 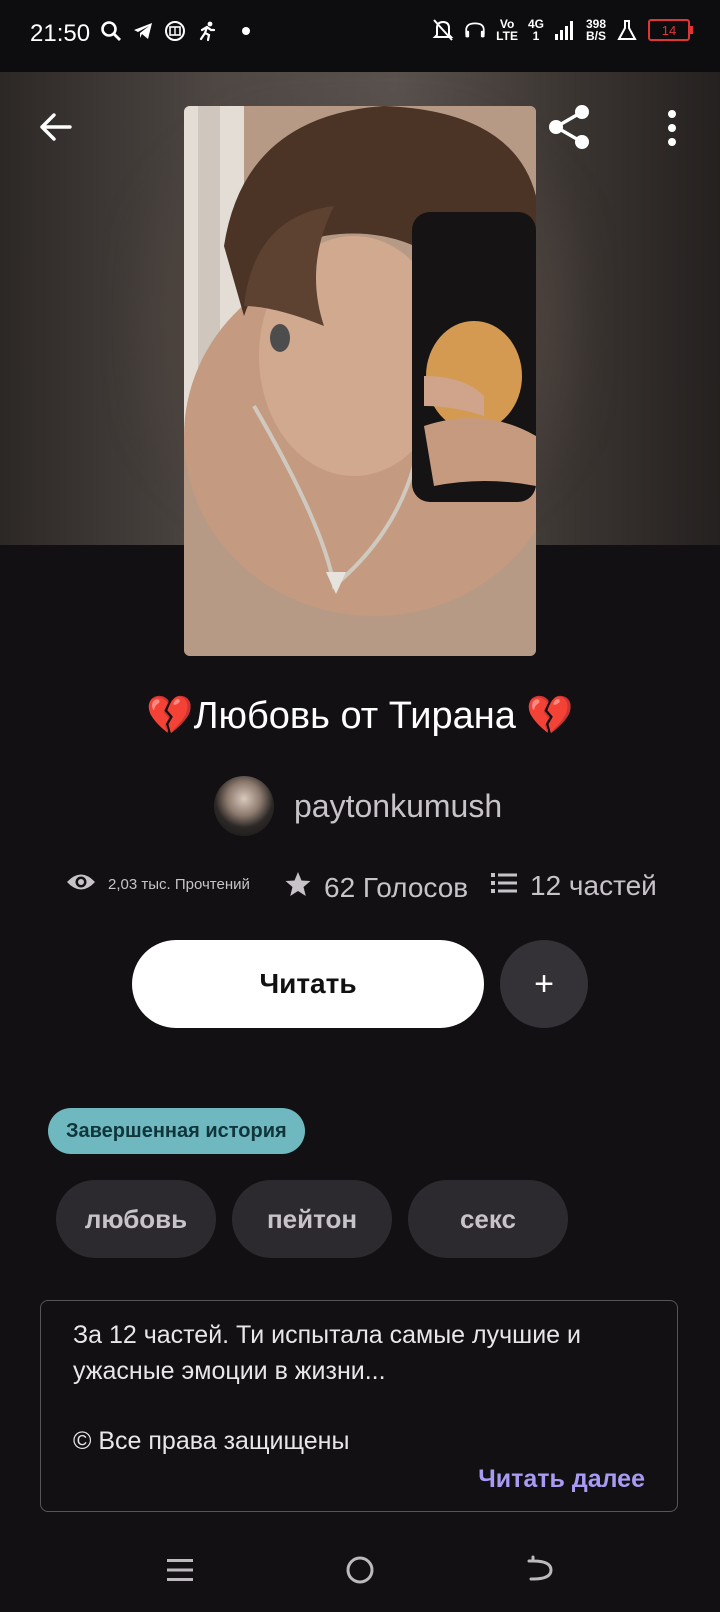 I want to click on back-nav-button, so click(x=540, y=1570).